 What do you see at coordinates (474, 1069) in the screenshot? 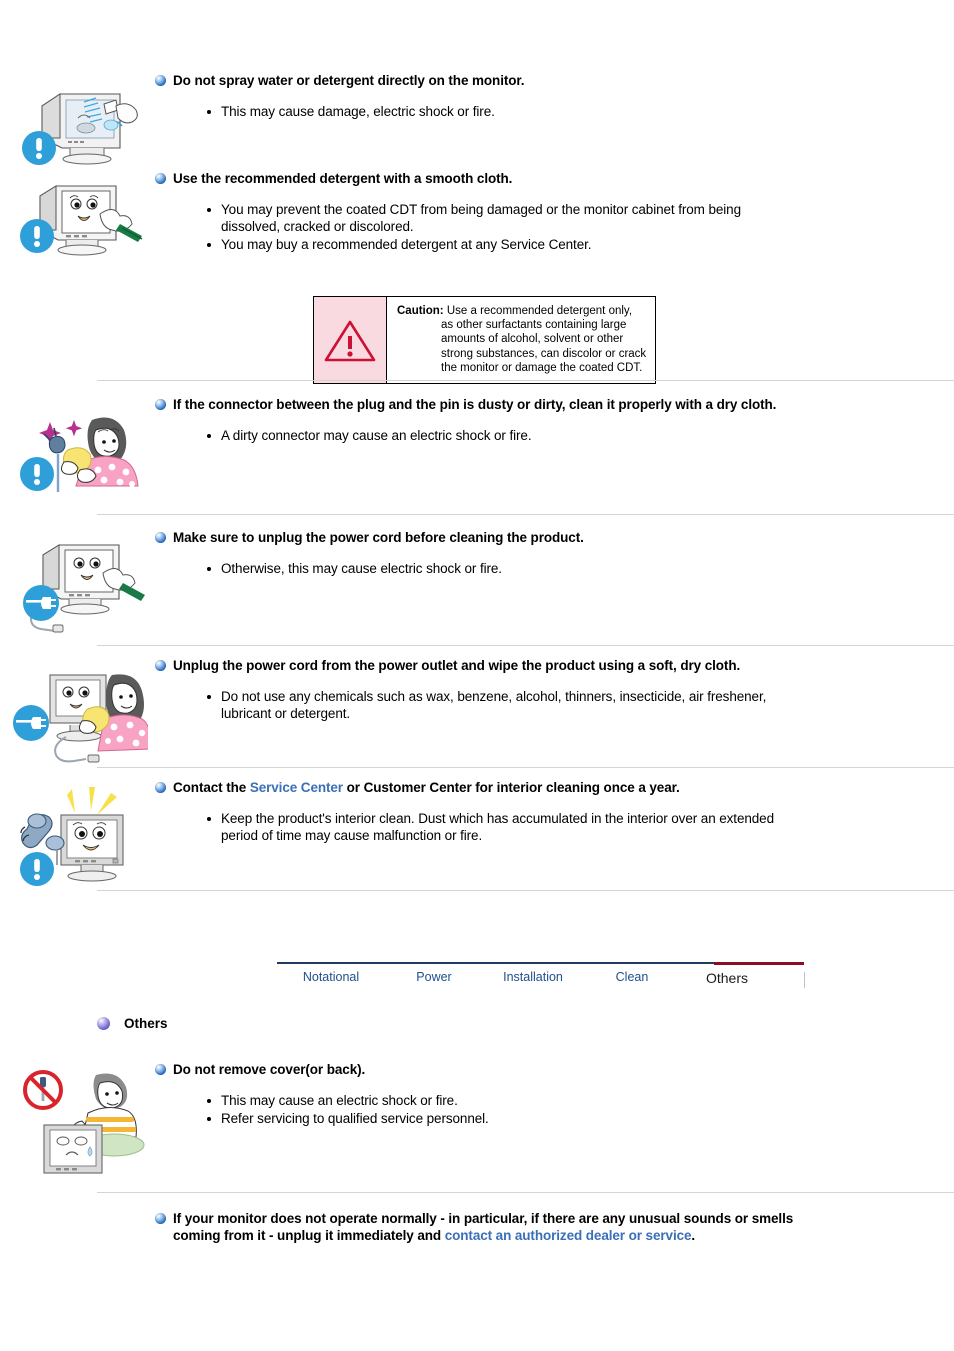
I see `heading-remove-cover: Do not remove cover(or back).` at bounding box center [474, 1069].